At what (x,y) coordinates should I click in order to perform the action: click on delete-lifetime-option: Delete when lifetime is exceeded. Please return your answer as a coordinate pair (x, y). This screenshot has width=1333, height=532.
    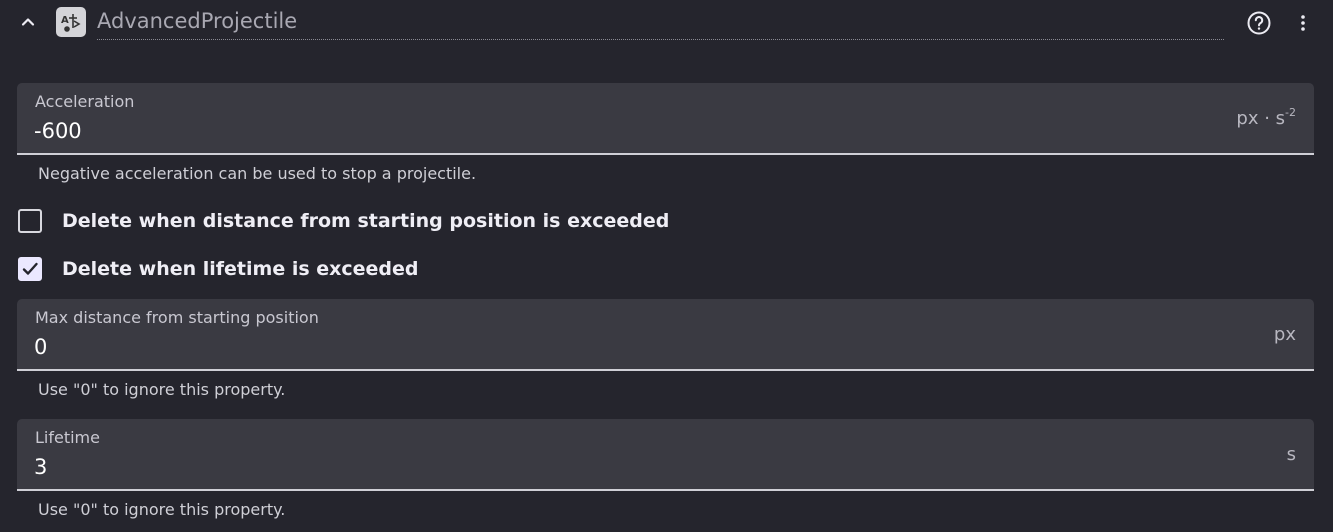
    Looking at the image, I should click on (218, 269).